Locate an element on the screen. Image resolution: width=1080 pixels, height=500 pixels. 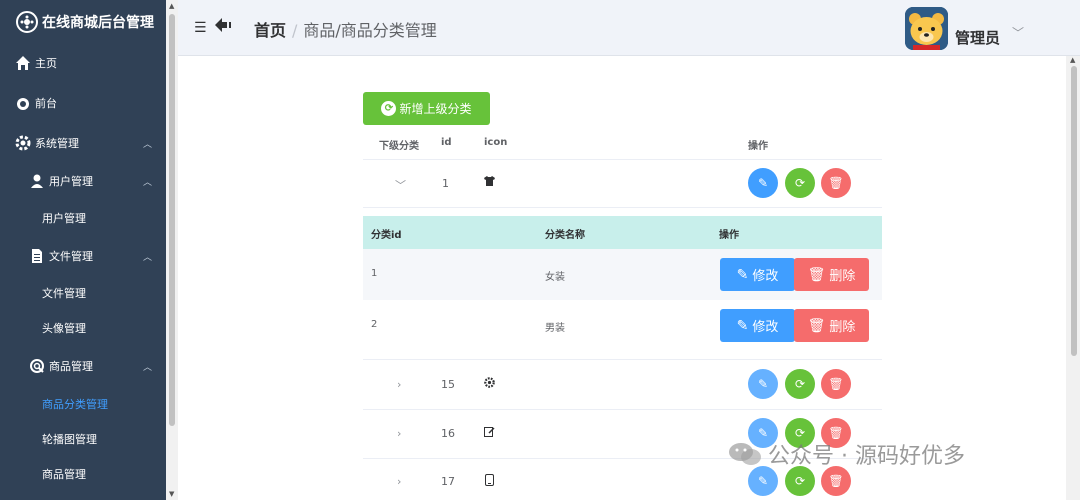
avatar is located at coordinates (926, 28).